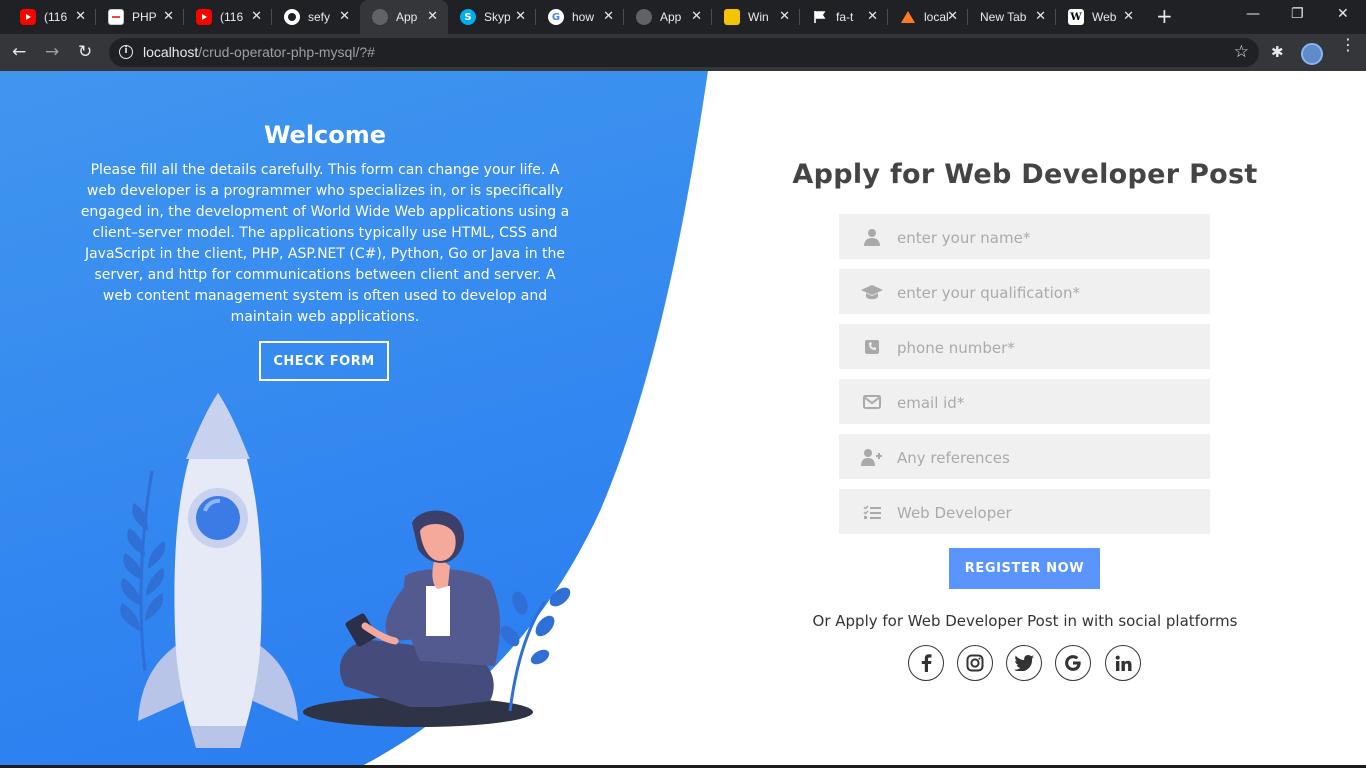 The height and width of the screenshot is (768, 1366). Describe the element at coordinates (872, 347) in the screenshot. I see `phone-icon` at that location.